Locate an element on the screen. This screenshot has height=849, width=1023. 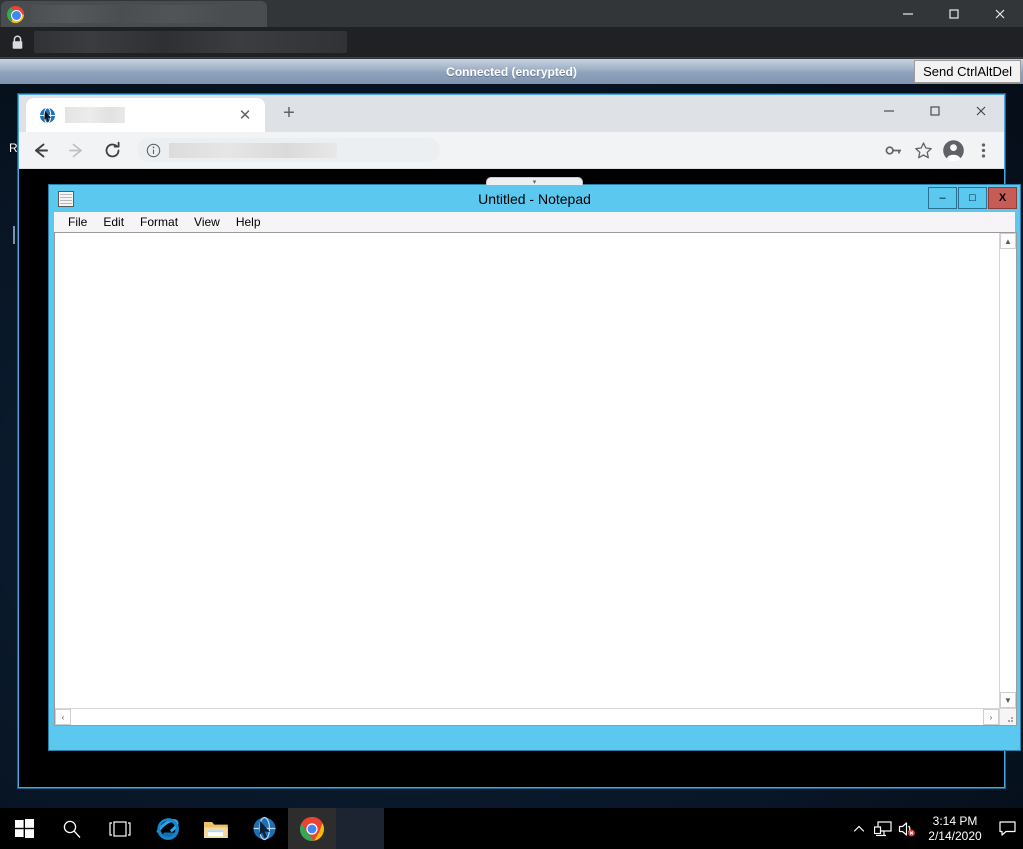
scroll-left-icon: ‹ is located at coordinates (63, 717).